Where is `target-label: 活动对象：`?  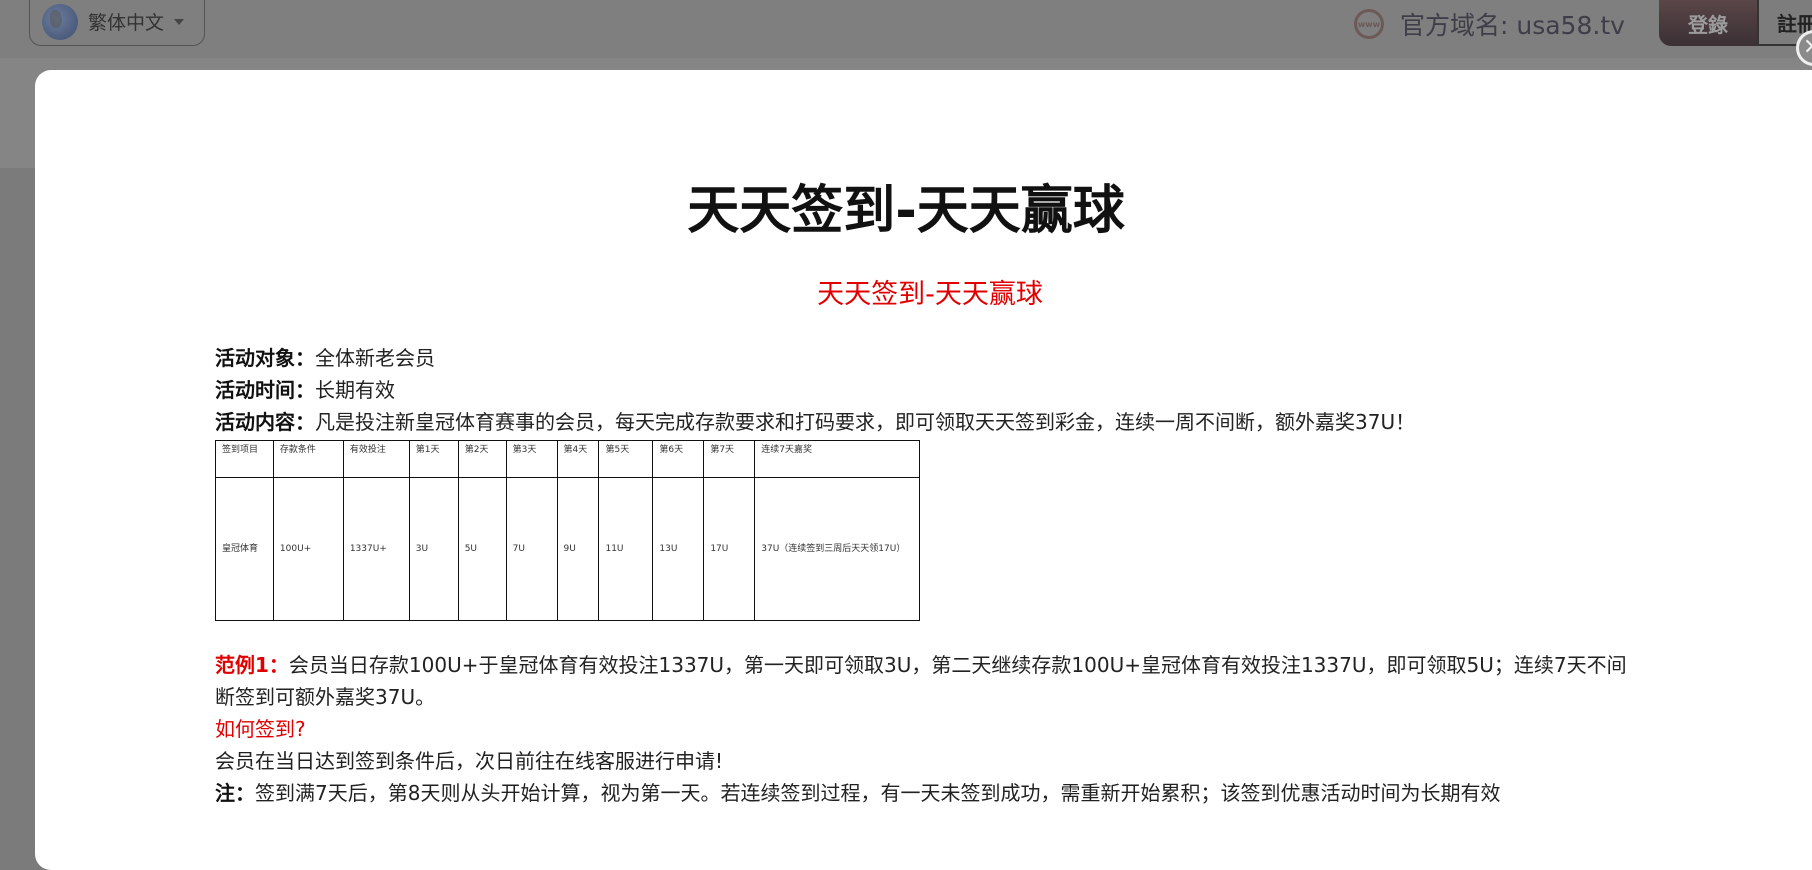
target-label: 活动对象： is located at coordinates (265, 358).